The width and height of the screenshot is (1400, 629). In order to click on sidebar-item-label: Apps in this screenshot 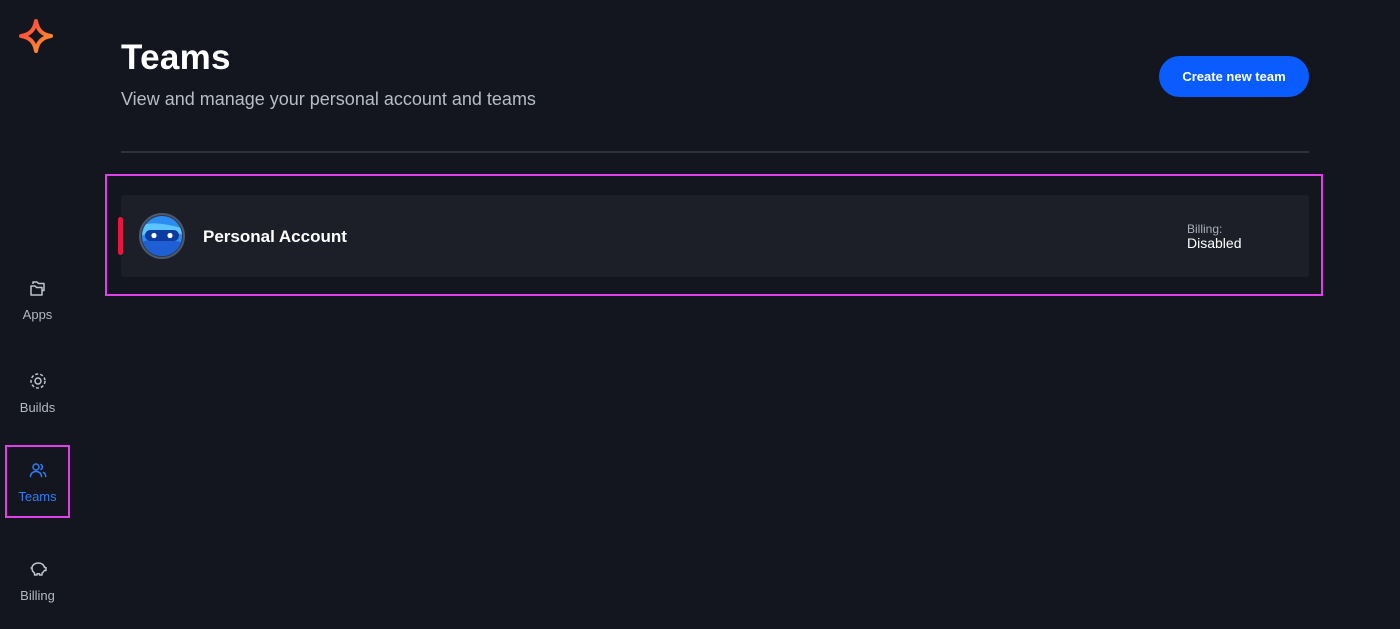, I will do `click(37, 314)`.